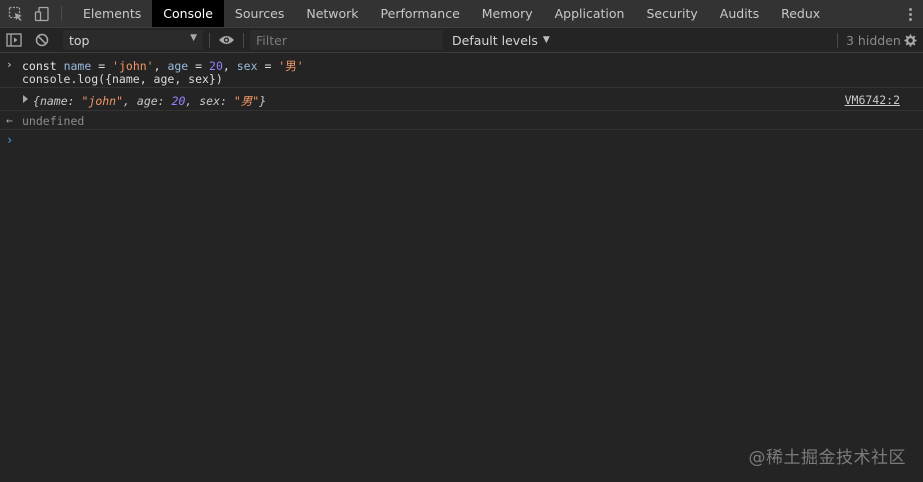  I want to click on tab-memory: Memory, so click(507, 13).